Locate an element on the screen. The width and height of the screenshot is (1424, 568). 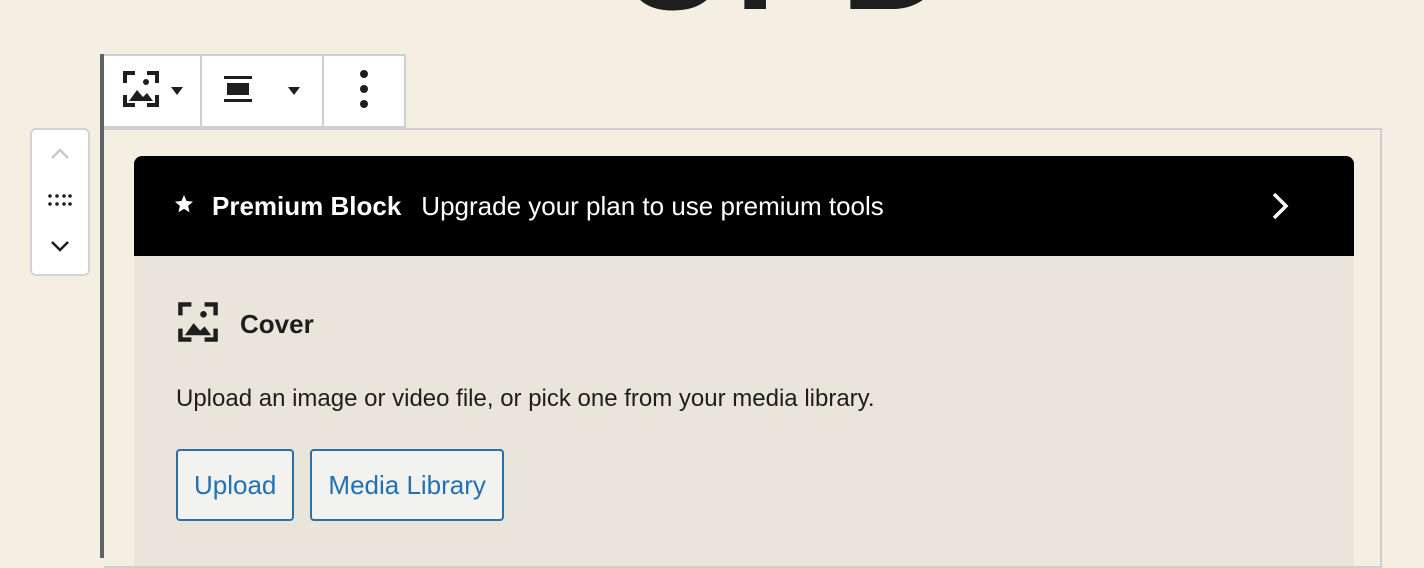
move-down-button is located at coordinates (60, 248).